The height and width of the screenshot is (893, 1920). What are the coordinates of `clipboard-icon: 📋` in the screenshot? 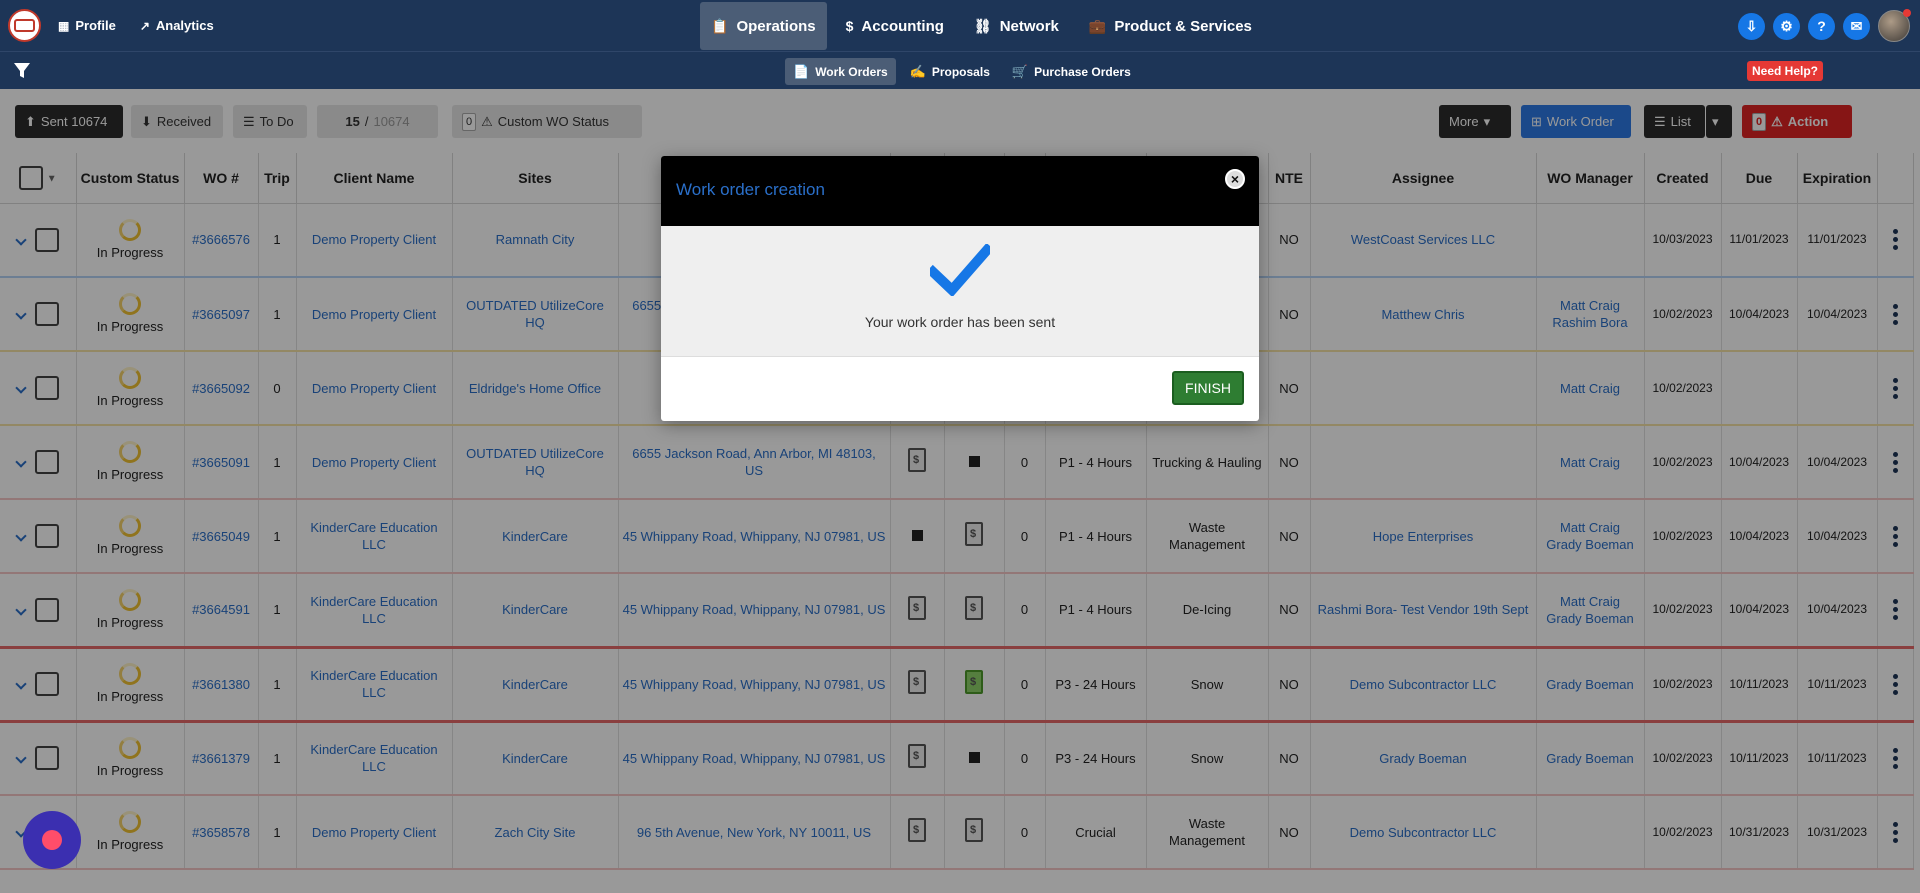 It's located at (720, 25).